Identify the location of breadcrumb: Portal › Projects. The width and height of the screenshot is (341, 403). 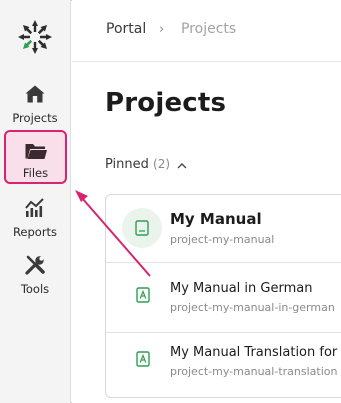
(206, 31).